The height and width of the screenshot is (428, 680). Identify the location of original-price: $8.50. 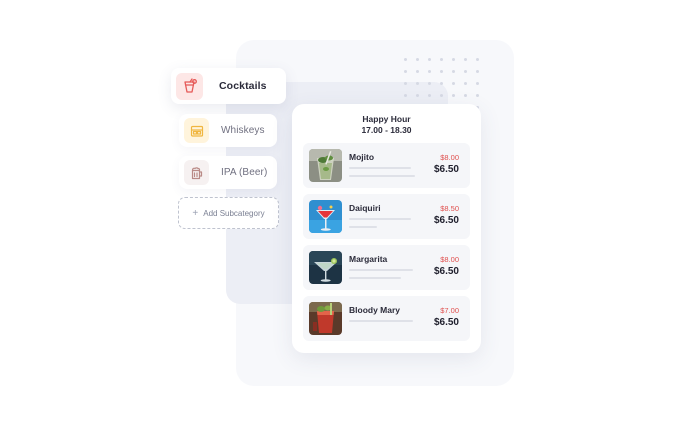
(449, 208).